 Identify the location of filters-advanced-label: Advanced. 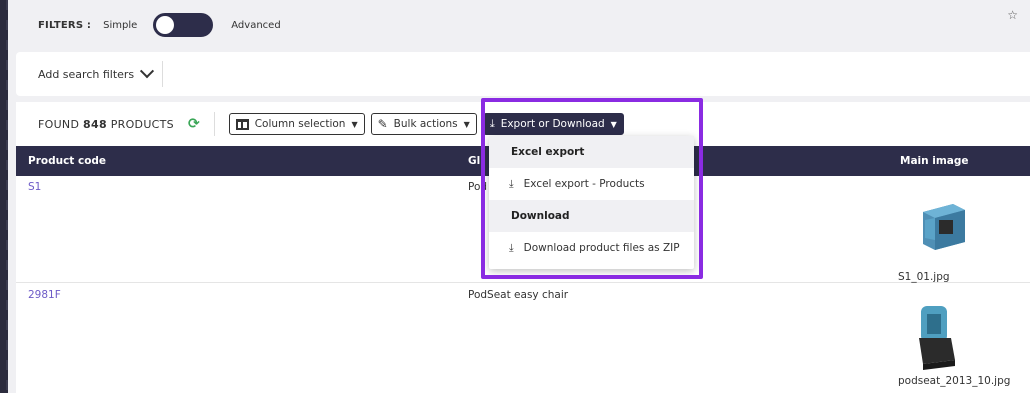
(256, 25).